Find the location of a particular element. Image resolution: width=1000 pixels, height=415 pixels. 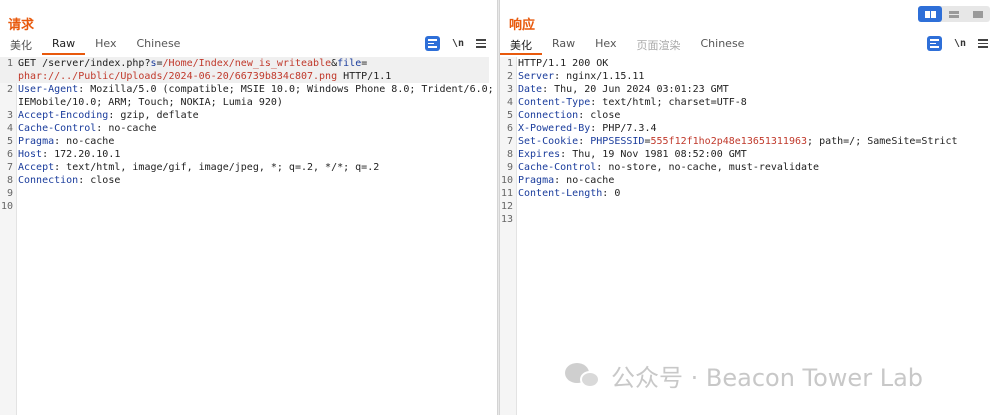

header-colon: : is located at coordinates (584, 141).